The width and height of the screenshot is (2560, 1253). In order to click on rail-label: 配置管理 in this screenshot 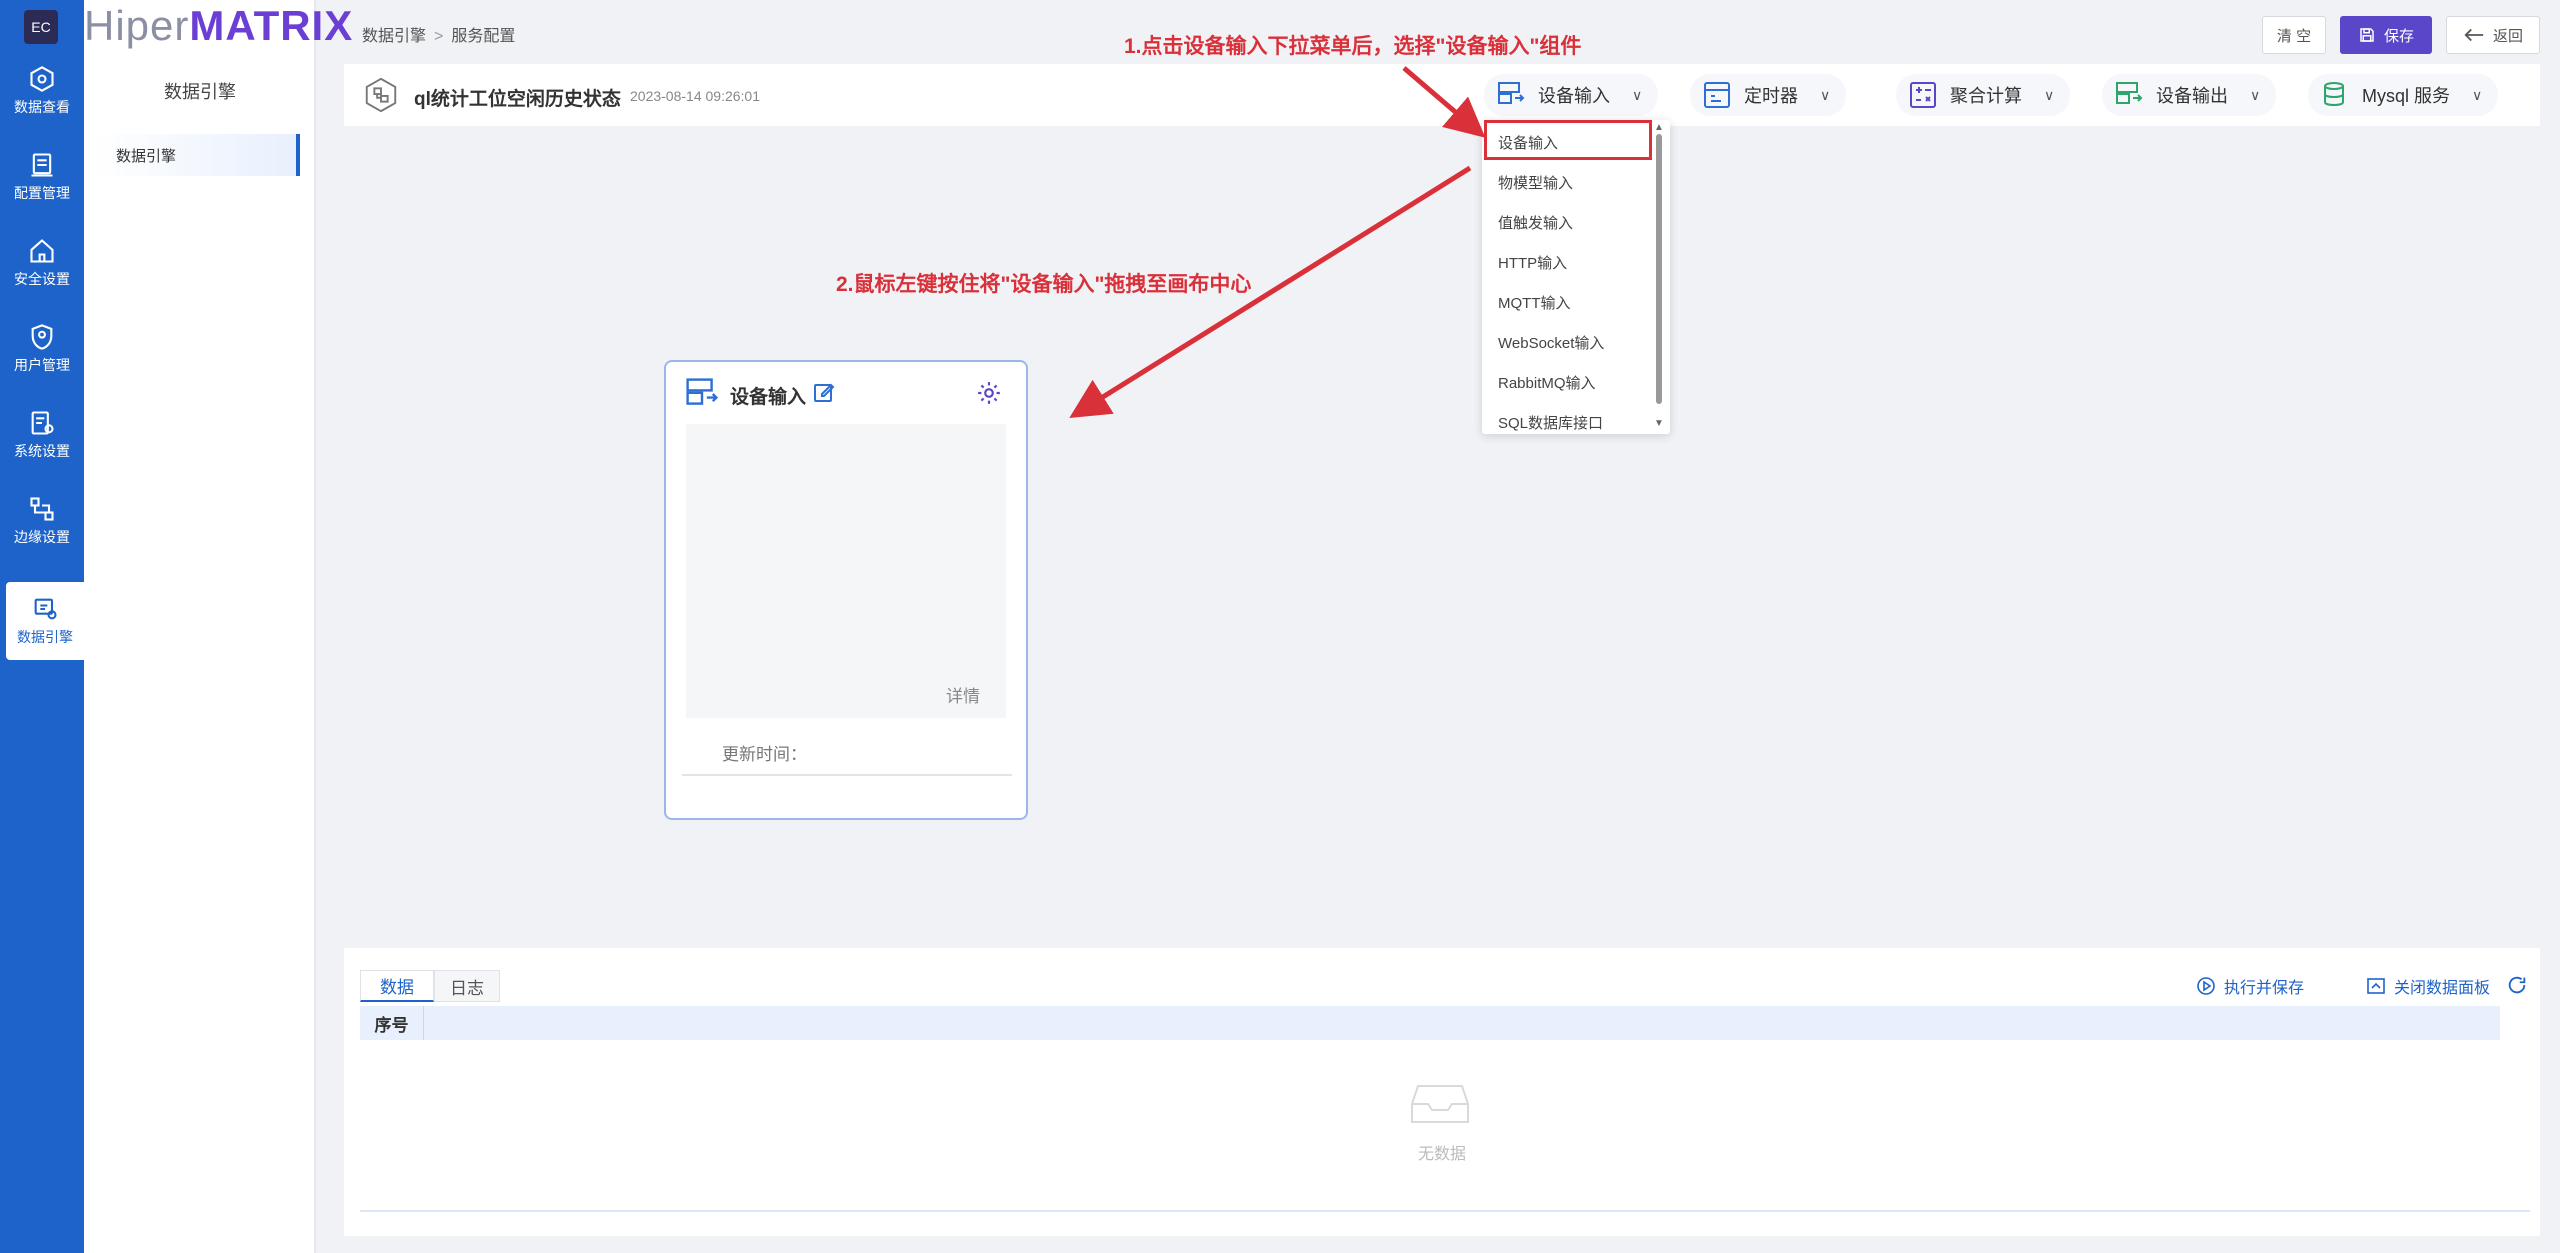, I will do `click(42, 193)`.